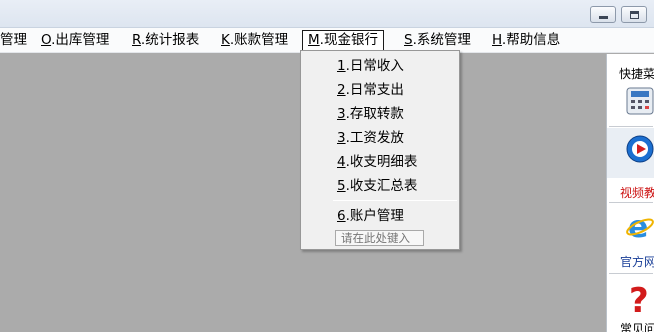 The height and width of the screenshot is (332, 654). Describe the element at coordinates (374, 90) in the screenshot. I see `option-label: .日常支出` at that location.